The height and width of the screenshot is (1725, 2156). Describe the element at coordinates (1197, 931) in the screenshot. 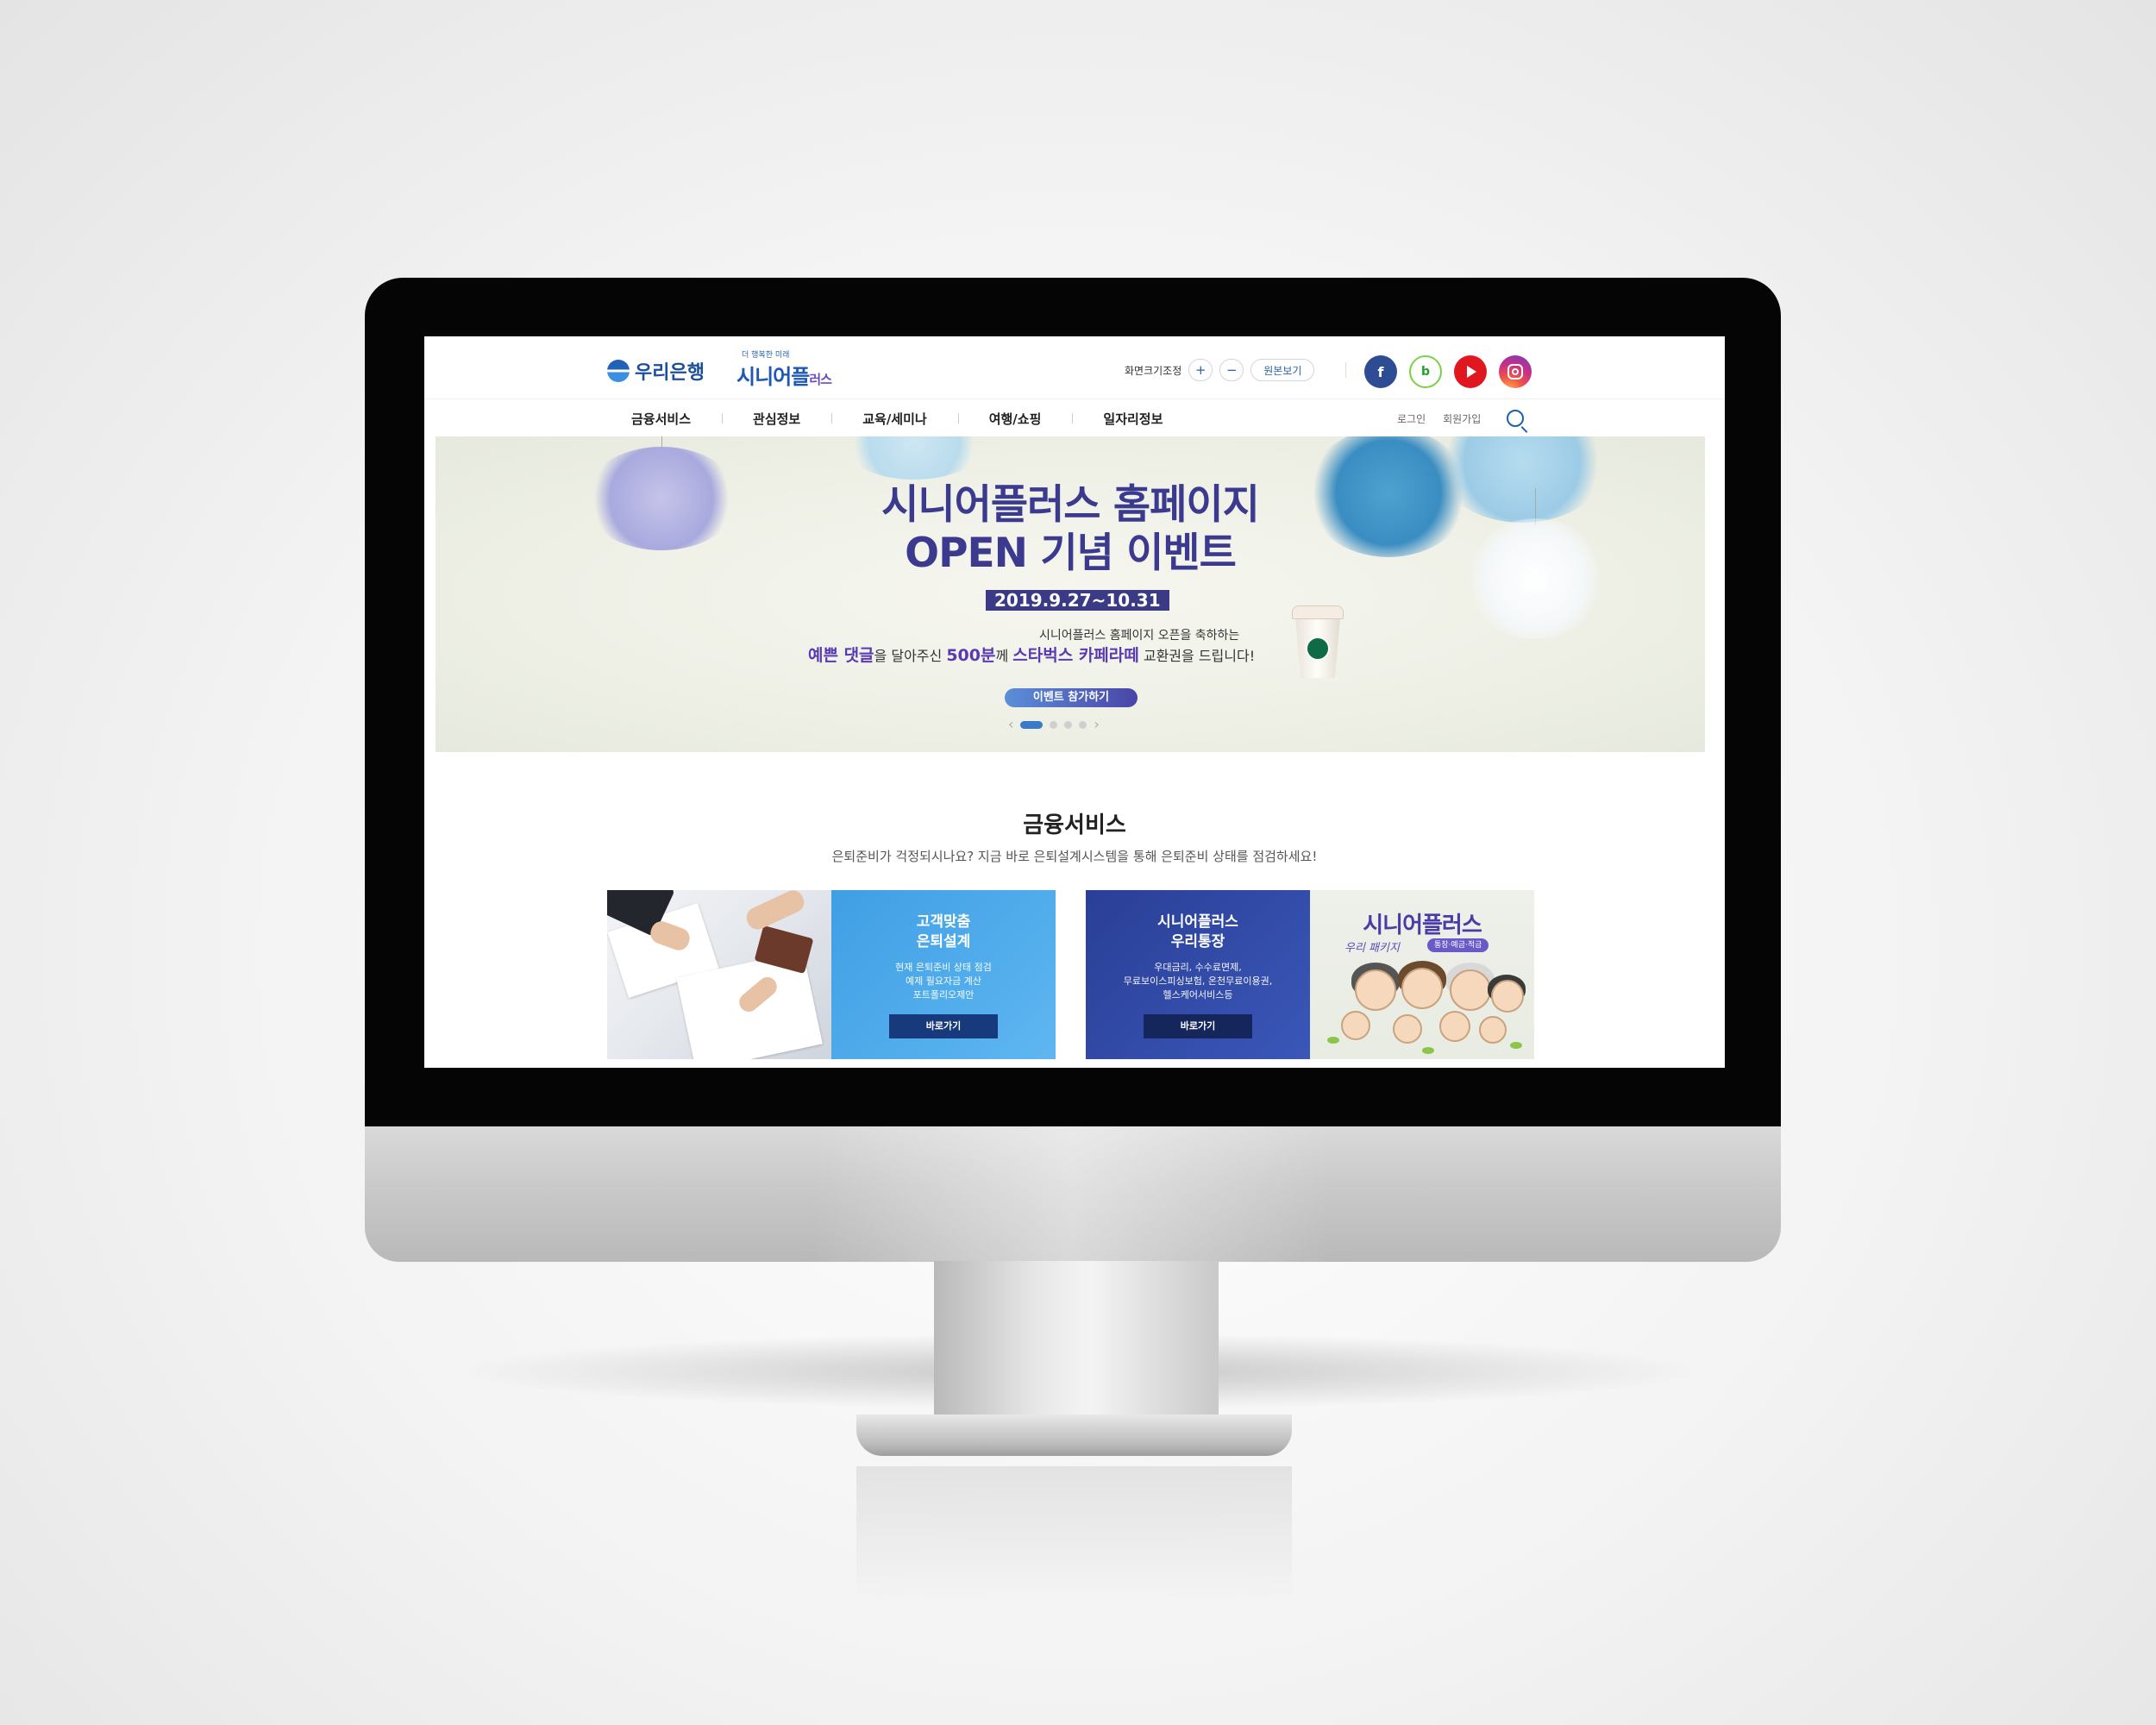

I see `card-title: 시니어플러스 우리통장` at that location.